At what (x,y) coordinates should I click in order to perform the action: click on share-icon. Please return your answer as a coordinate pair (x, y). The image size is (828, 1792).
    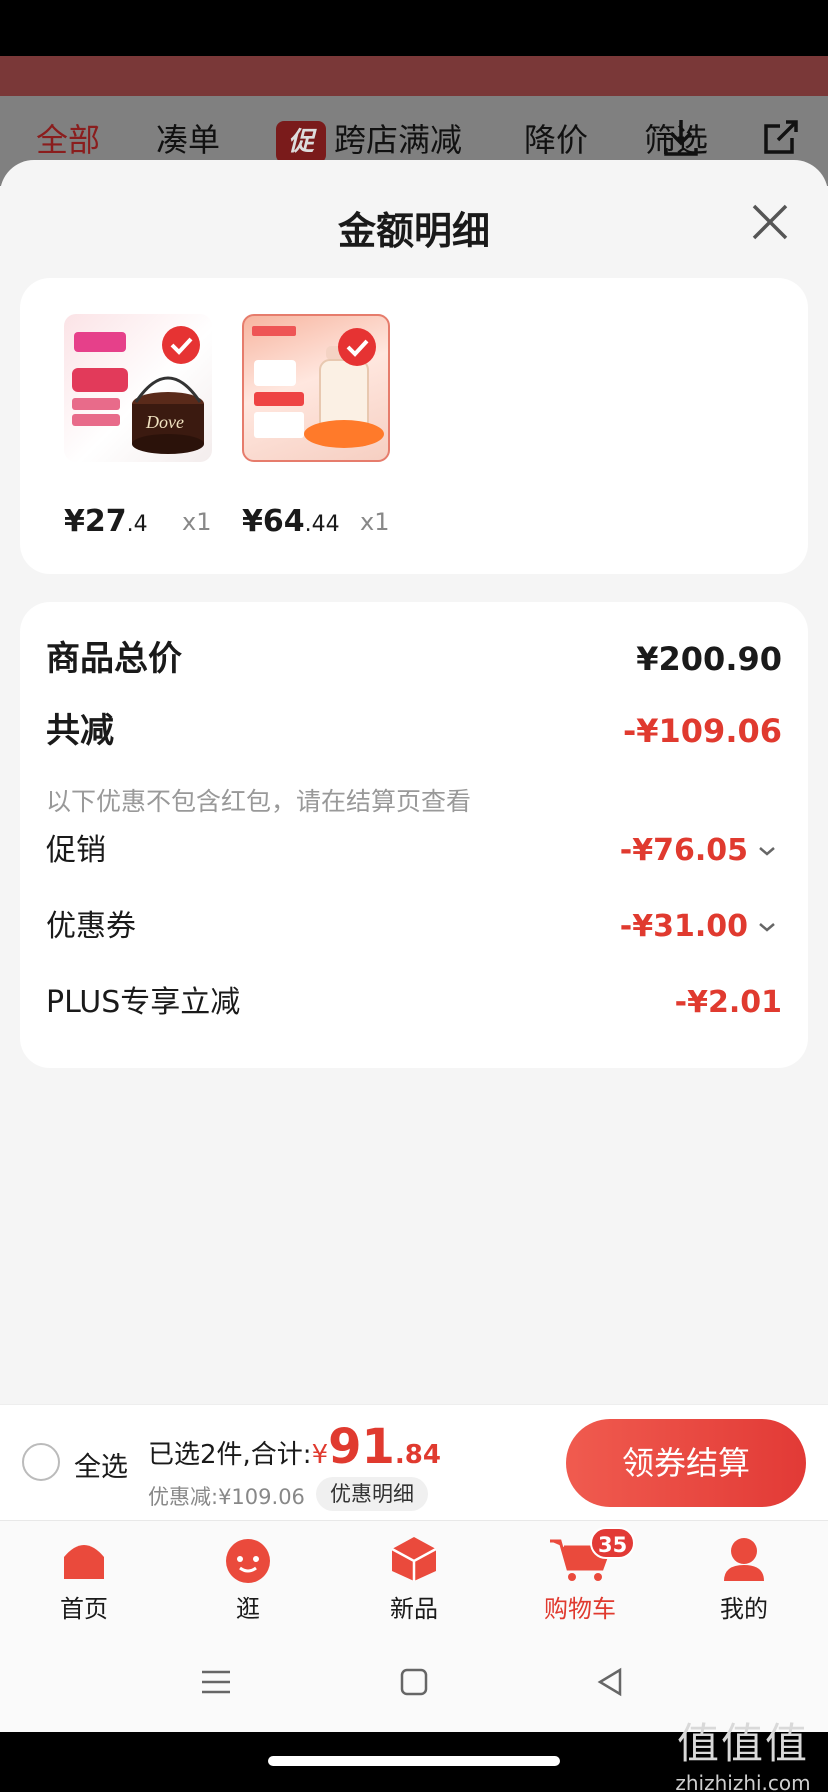
    Looking at the image, I should click on (781, 137).